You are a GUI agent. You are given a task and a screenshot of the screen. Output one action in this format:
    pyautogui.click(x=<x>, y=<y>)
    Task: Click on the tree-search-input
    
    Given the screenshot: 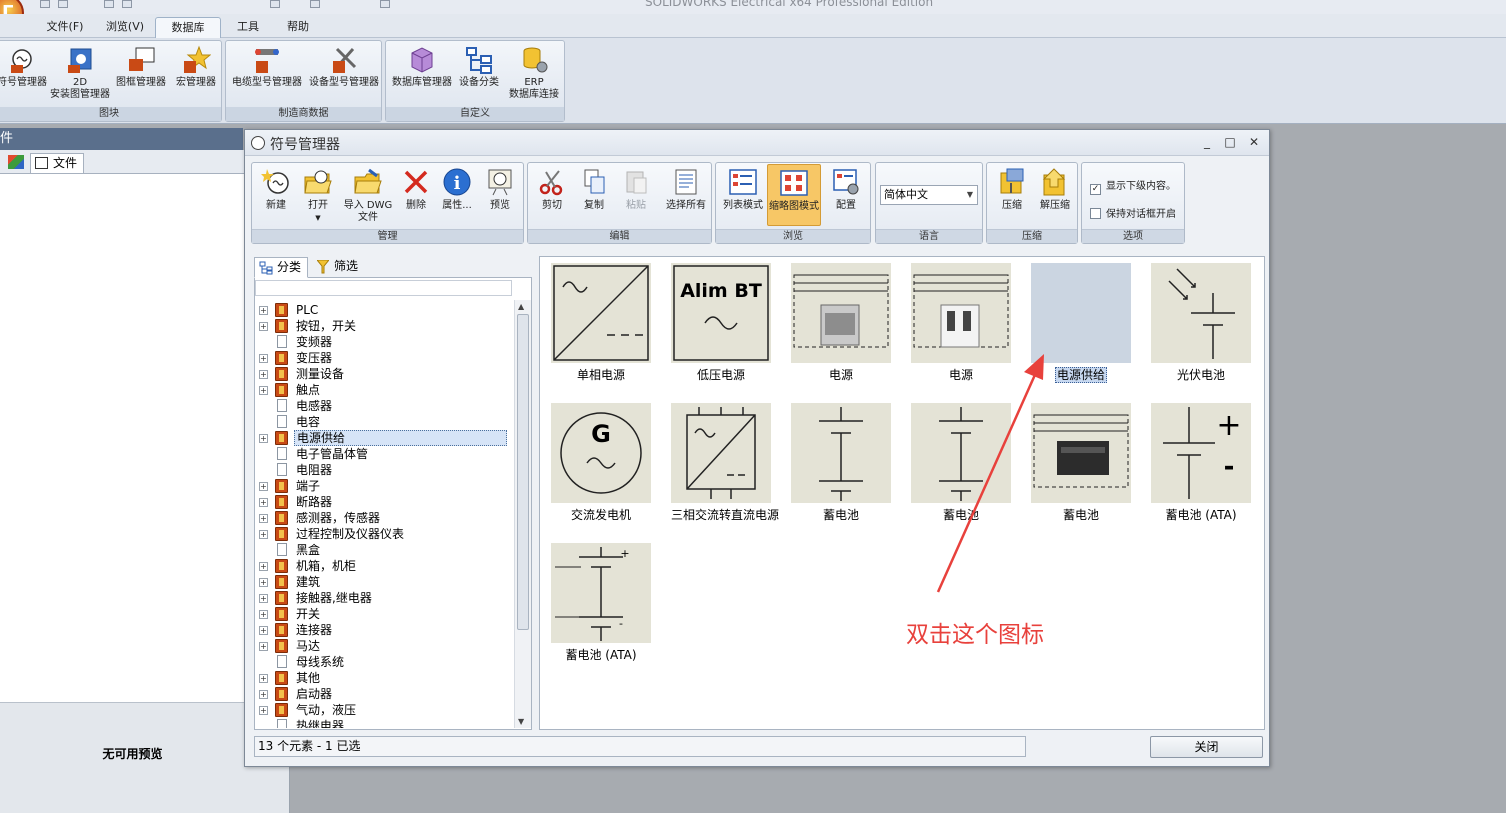 What is the action you would take?
    pyautogui.click(x=383, y=288)
    